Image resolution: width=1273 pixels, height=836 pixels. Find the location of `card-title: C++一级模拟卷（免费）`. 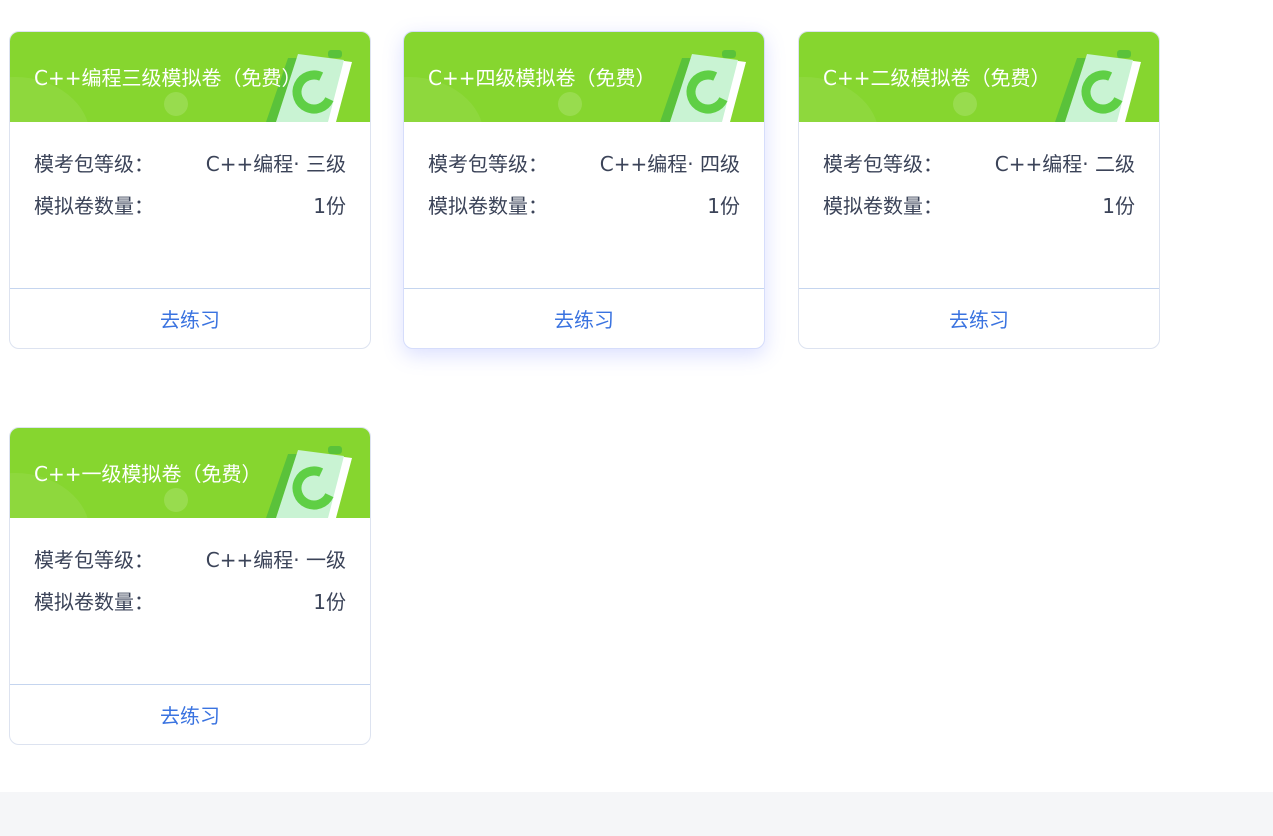

card-title: C++一级模拟卷（免费） is located at coordinates (148, 474).